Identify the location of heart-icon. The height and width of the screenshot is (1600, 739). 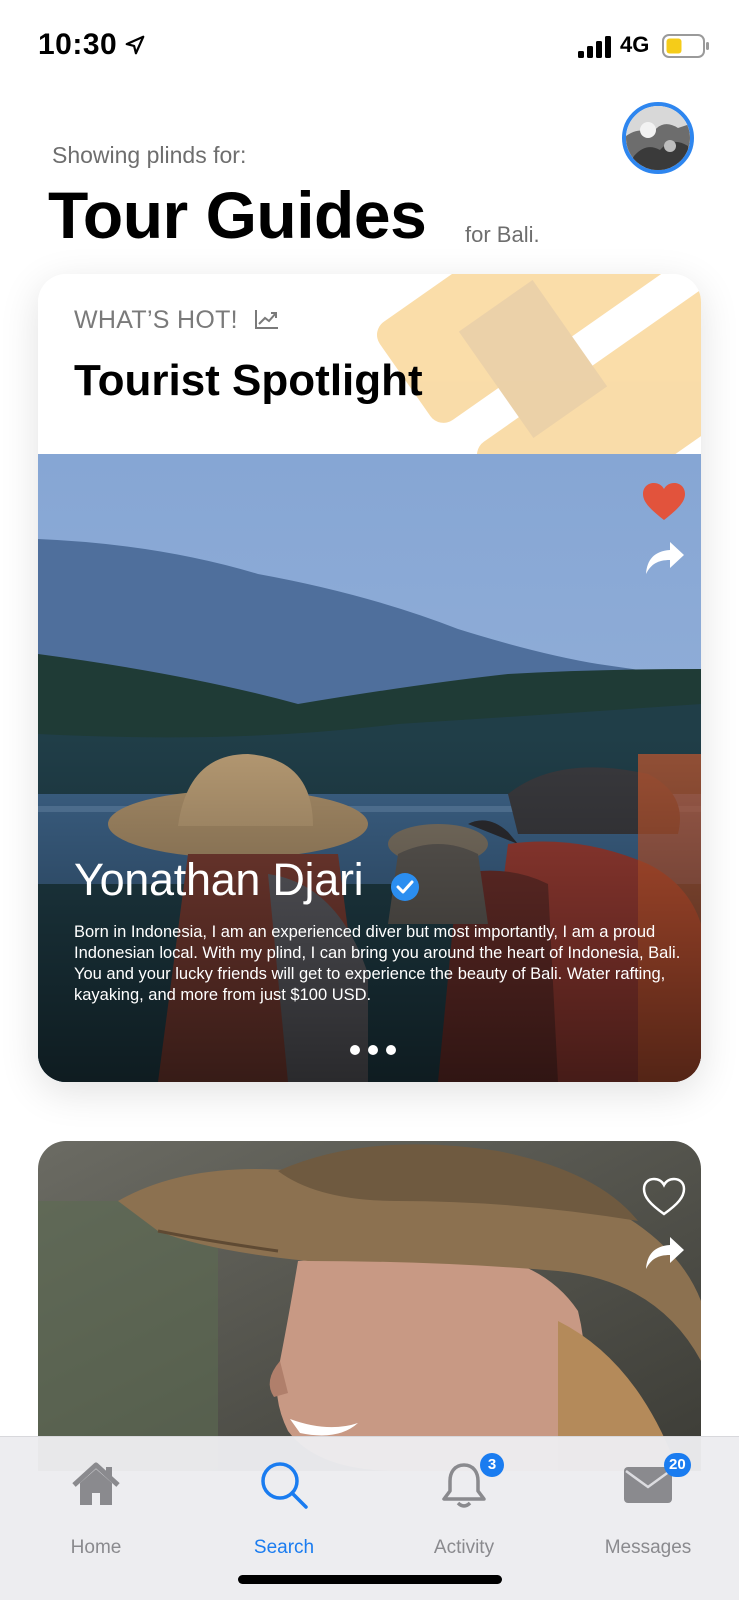
(664, 502).